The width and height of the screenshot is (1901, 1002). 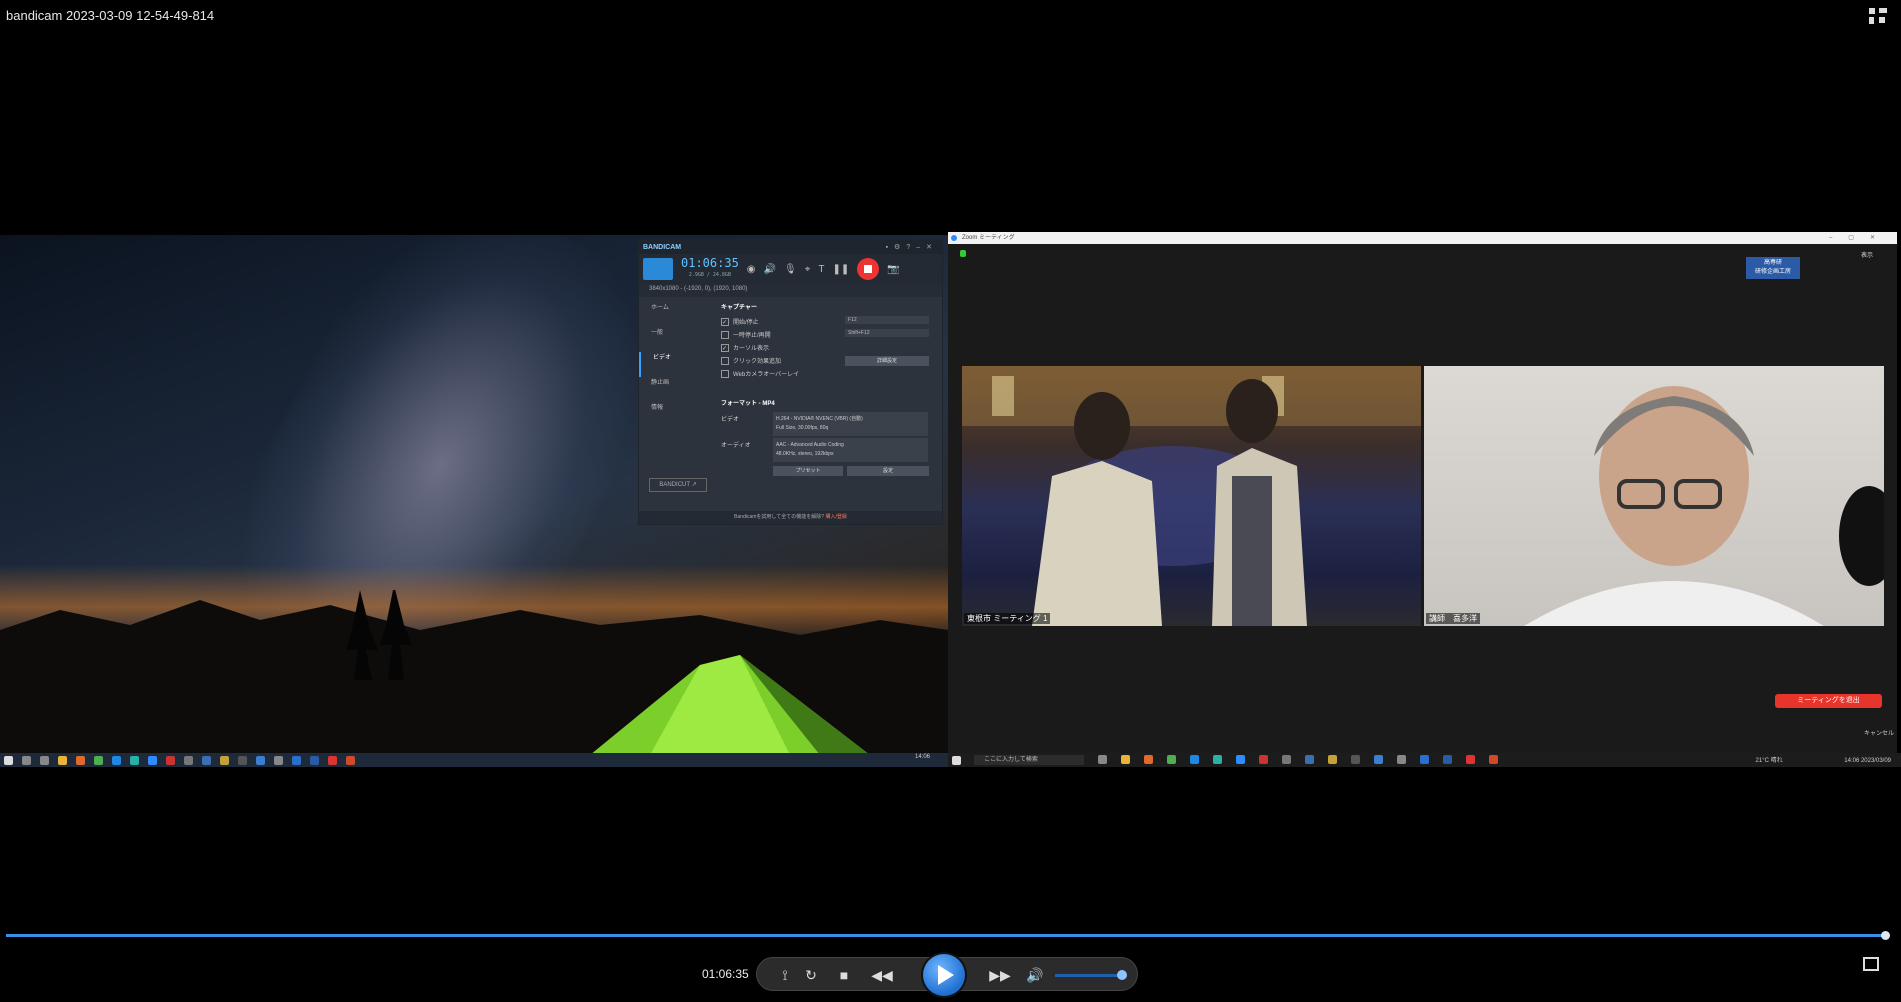 What do you see at coordinates (840, 269) in the screenshot?
I see `pause-icon: ❚❚` at bounding box center [840, 269].